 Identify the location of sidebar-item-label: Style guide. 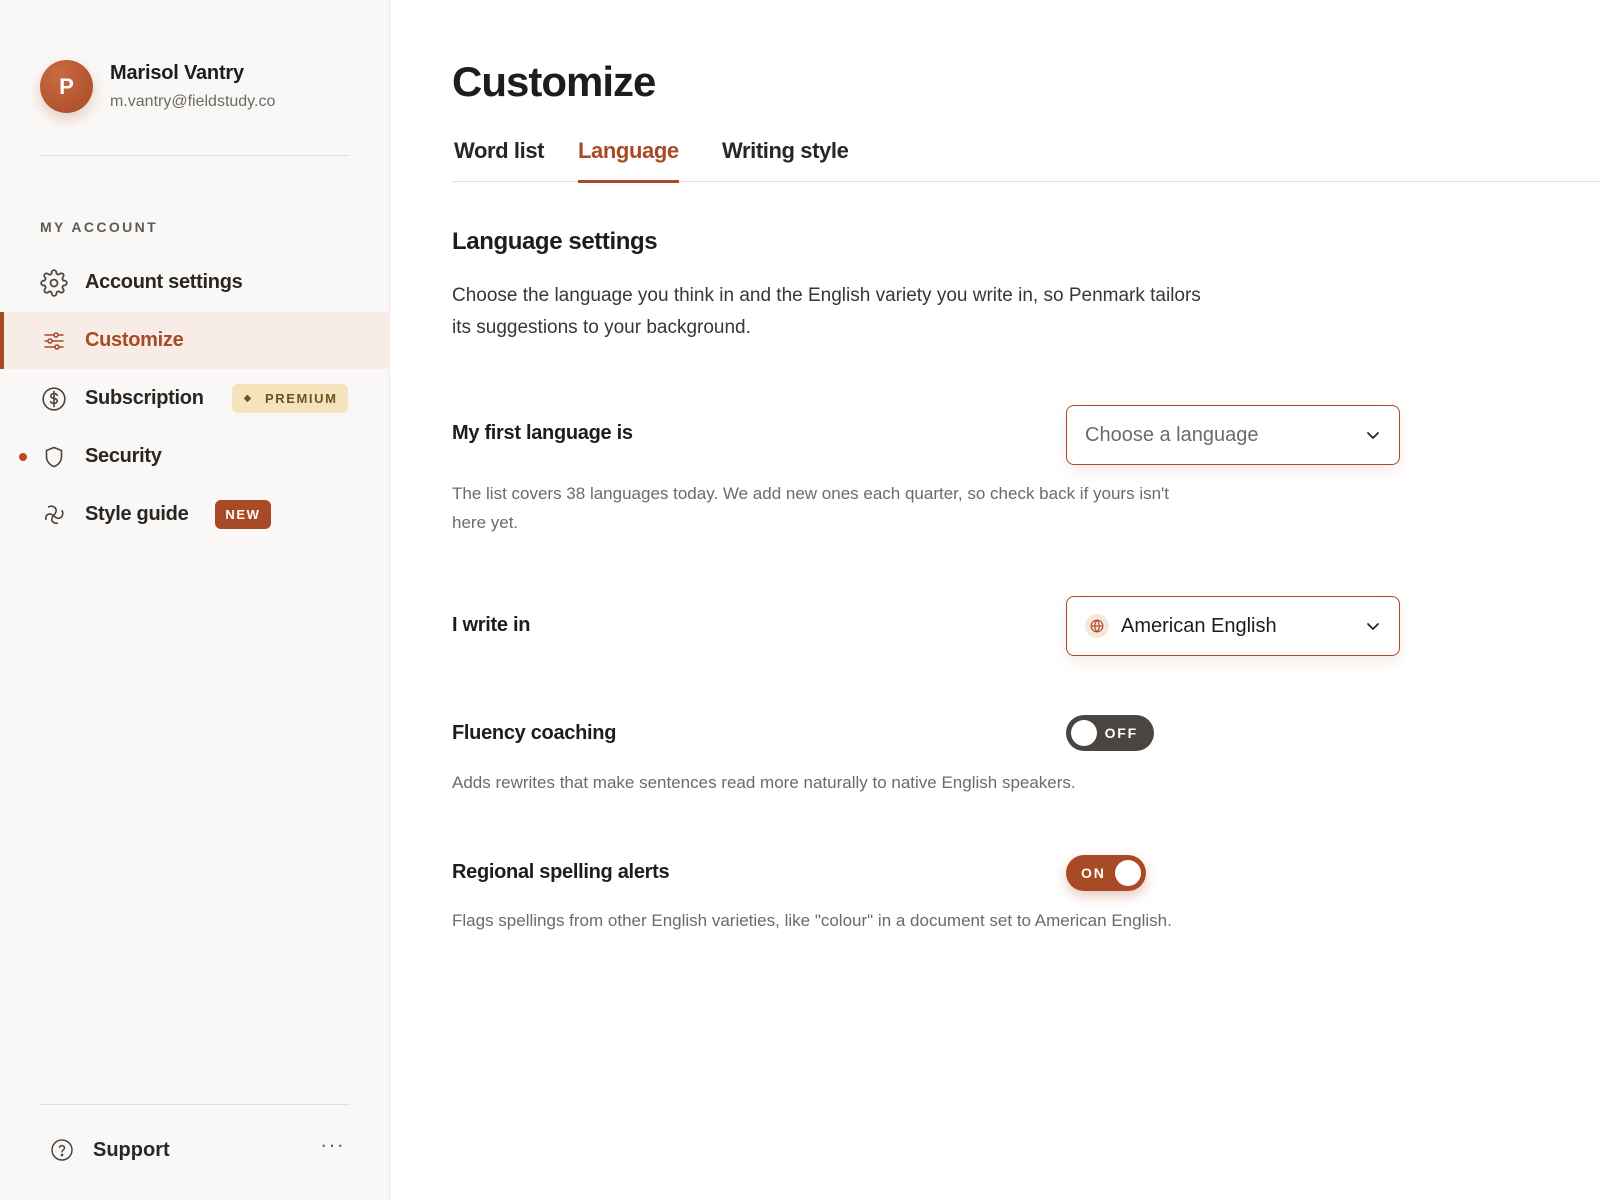
(137, 514).